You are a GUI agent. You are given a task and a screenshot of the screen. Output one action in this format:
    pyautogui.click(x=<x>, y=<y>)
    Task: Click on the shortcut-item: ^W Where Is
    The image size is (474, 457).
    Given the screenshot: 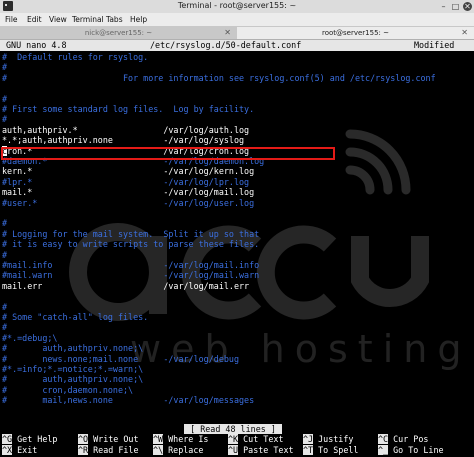 What is the action you would take?
    pyautogui.click(x=180, y=439)
    